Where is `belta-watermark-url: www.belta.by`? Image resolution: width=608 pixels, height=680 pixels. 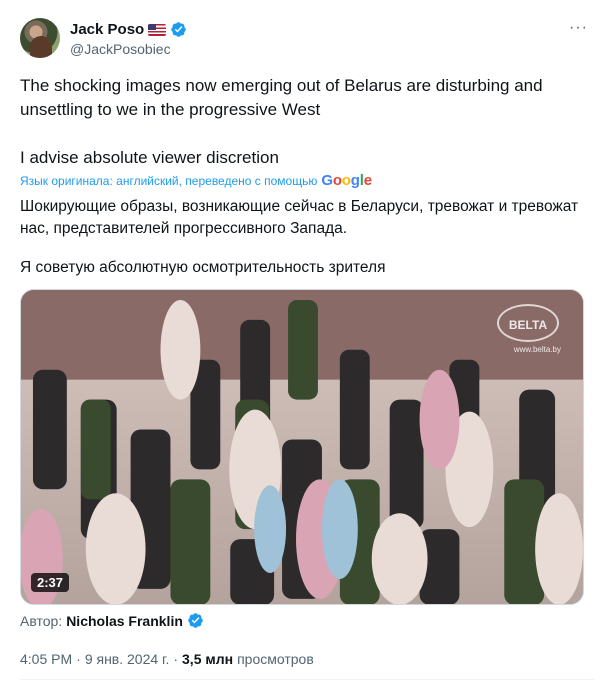 belta-watermark-url: www.belta.by is located at coordinates (537, 349).